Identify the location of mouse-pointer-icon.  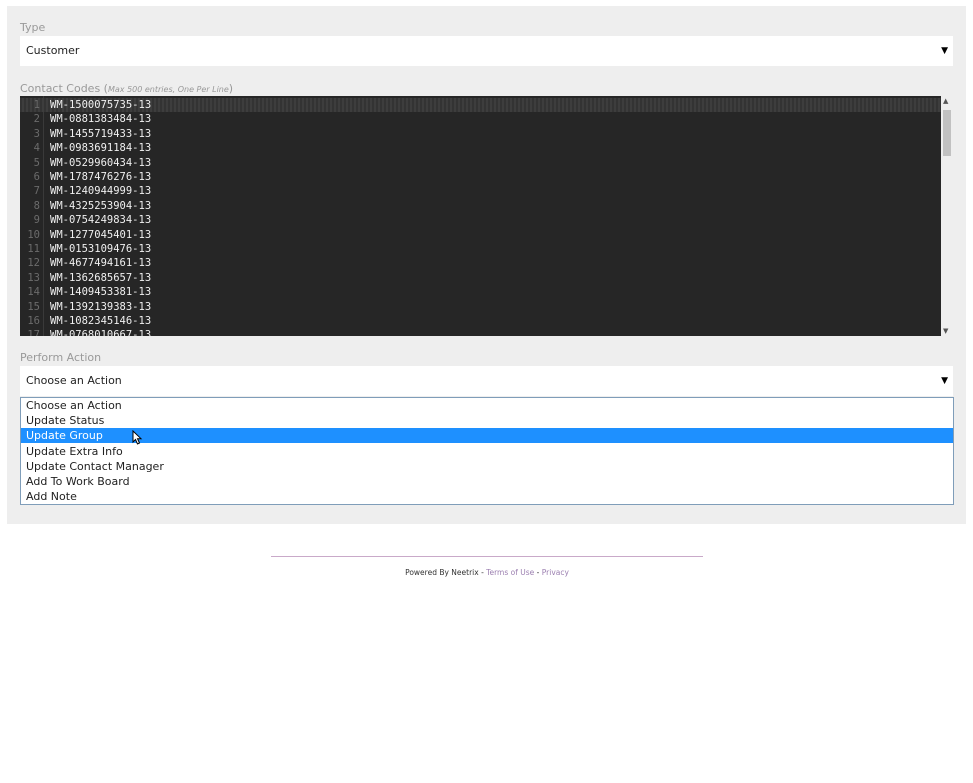
(137, 437).